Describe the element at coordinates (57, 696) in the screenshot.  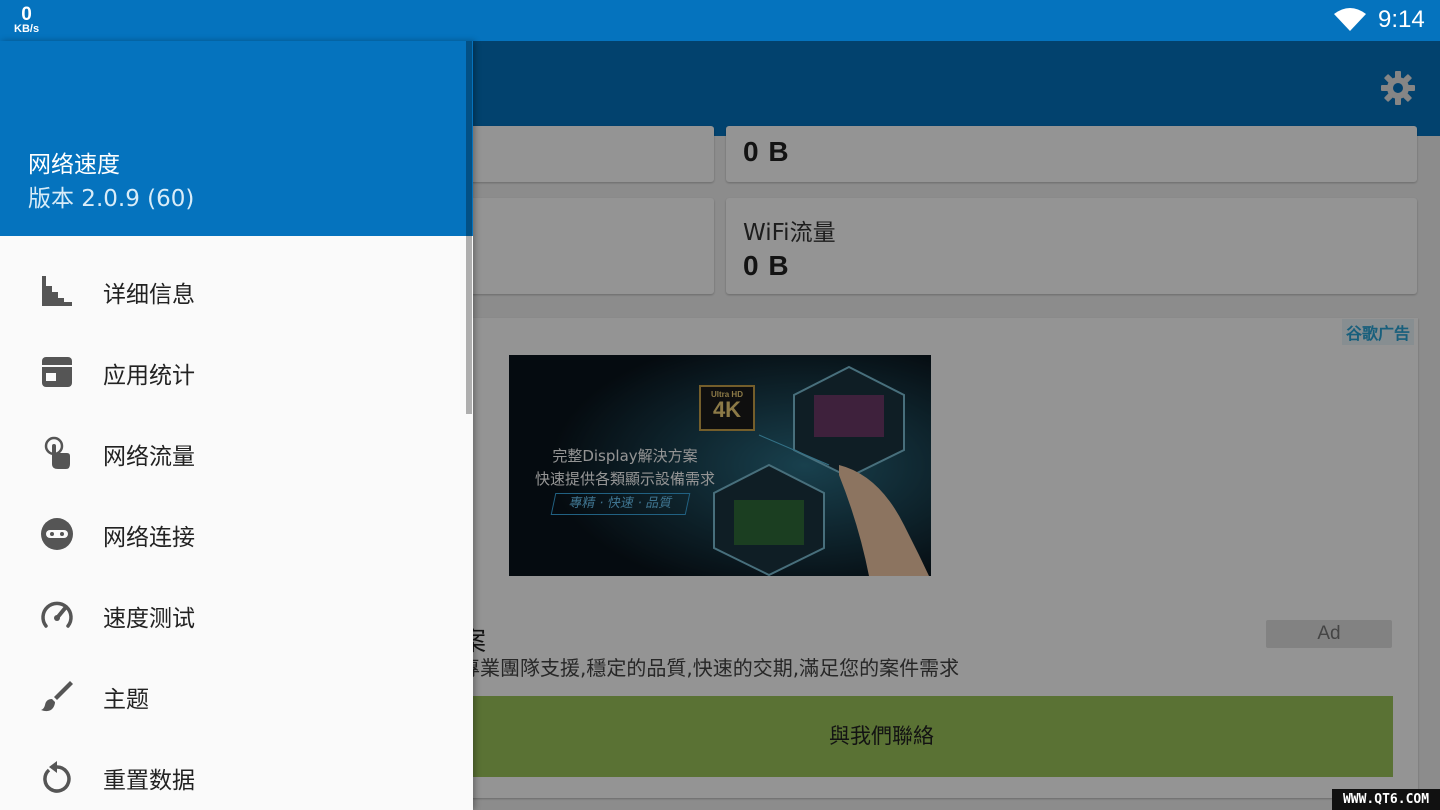
I see `brush-icon` at that location.